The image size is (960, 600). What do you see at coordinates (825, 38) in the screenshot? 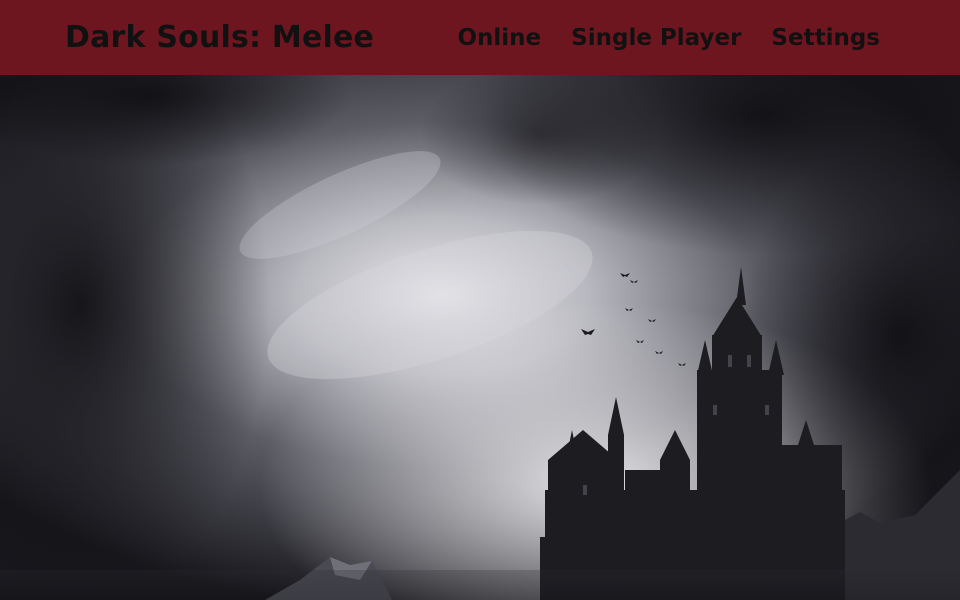
I see `nav-settings-link: Settings` at bounding box center [825, 38].